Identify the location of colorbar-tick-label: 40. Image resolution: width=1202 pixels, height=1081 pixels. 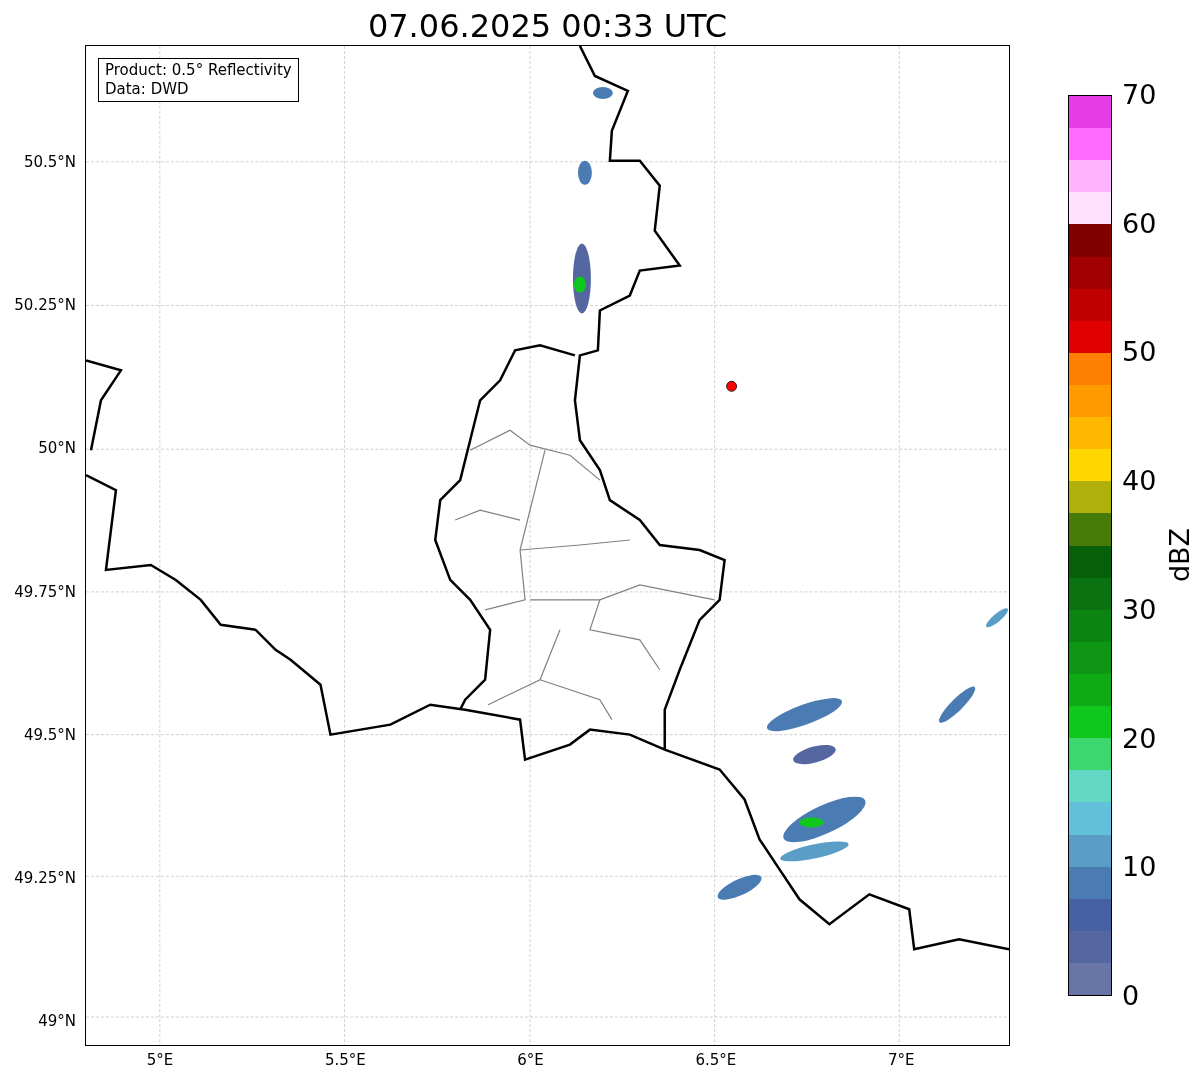
(1139, 481).